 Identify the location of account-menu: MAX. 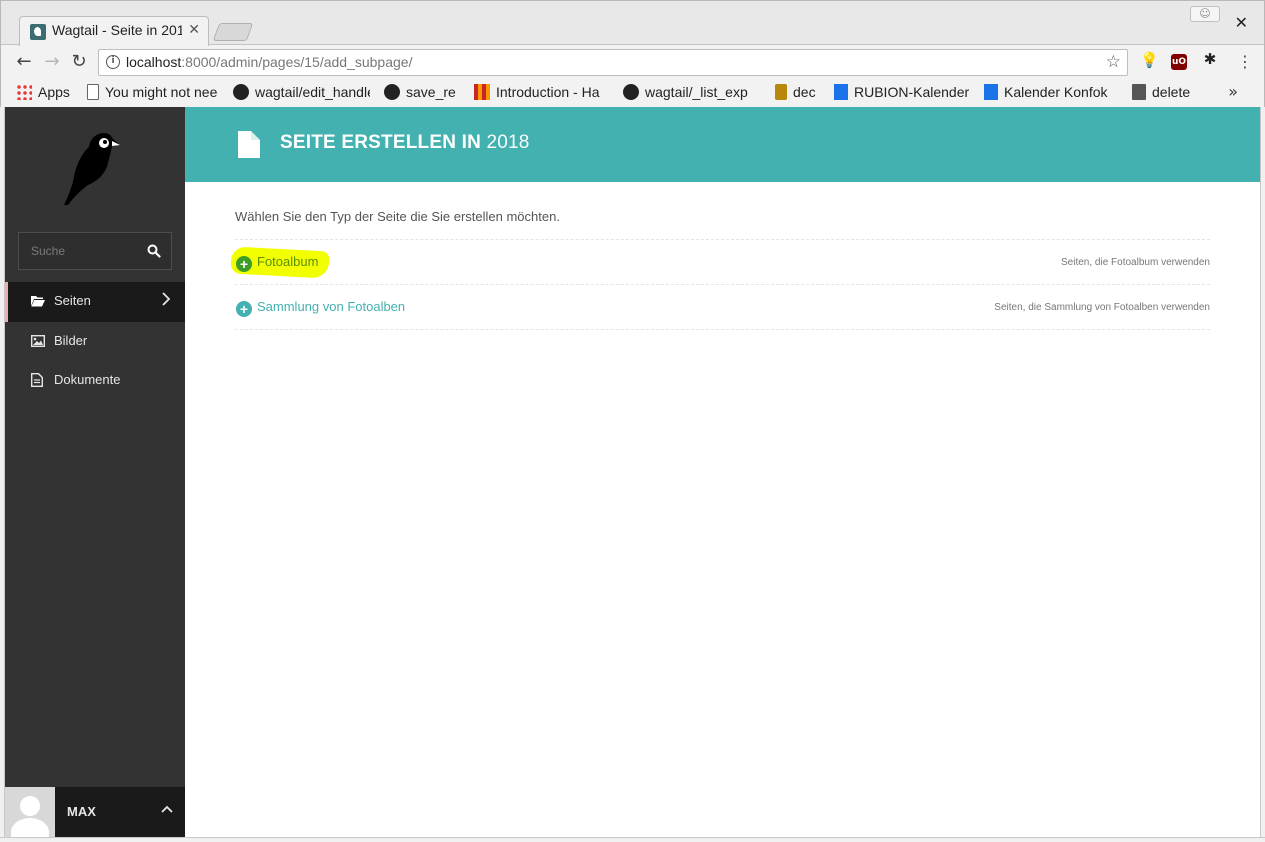
(95, 812).